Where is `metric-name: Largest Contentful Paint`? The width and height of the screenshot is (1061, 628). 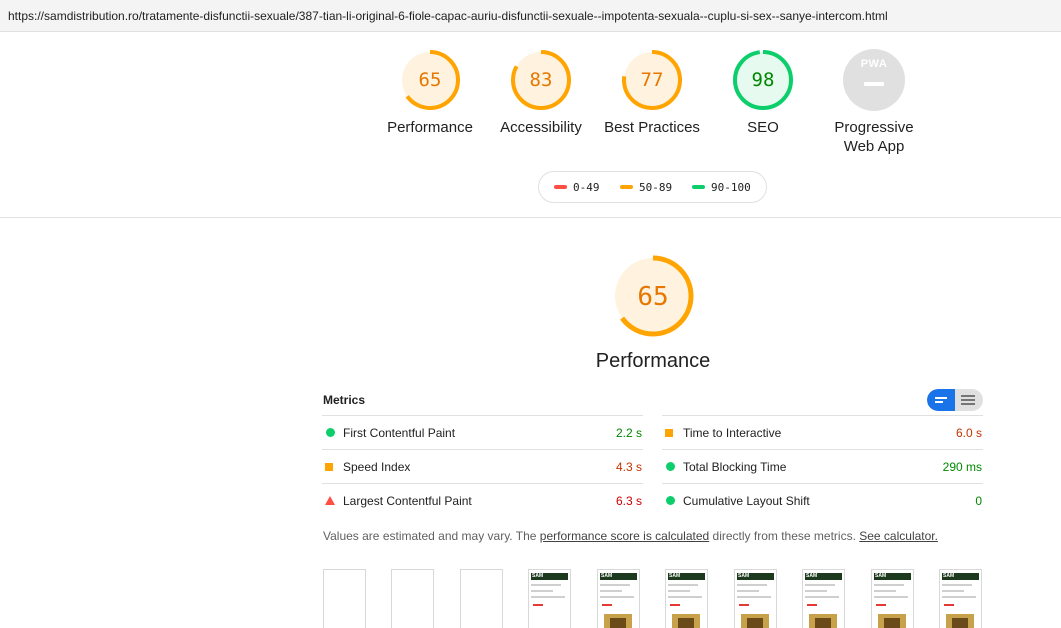 metric-name: Largest Contentful Paint is located at coordinates (407, 501).